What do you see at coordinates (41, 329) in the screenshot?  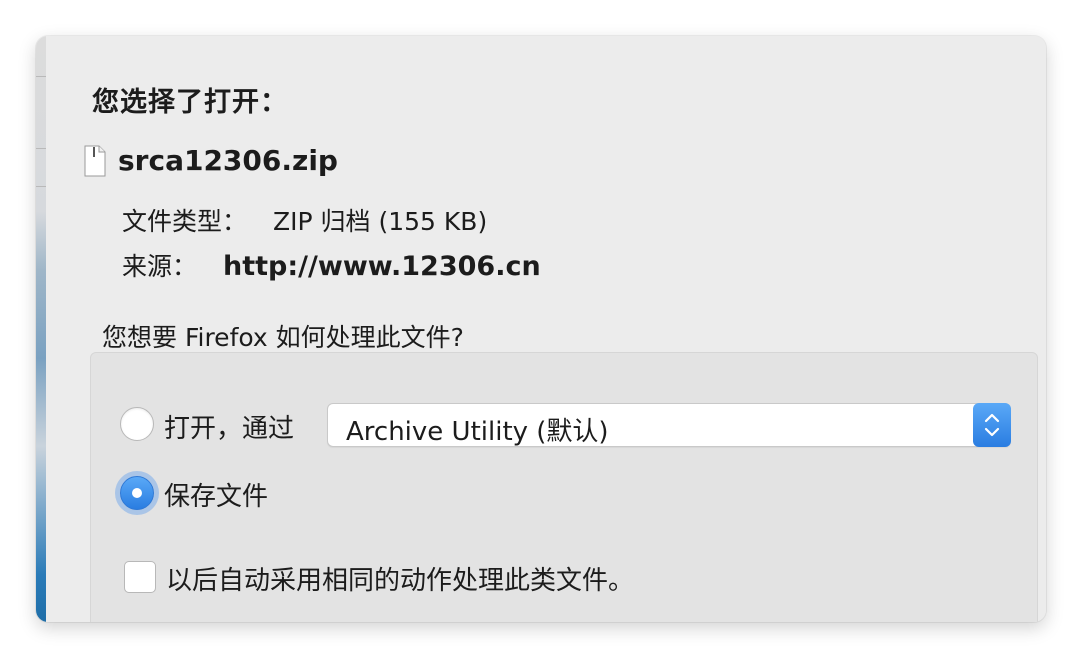 I see `background-window-edge` at bounding box center [41, 329].